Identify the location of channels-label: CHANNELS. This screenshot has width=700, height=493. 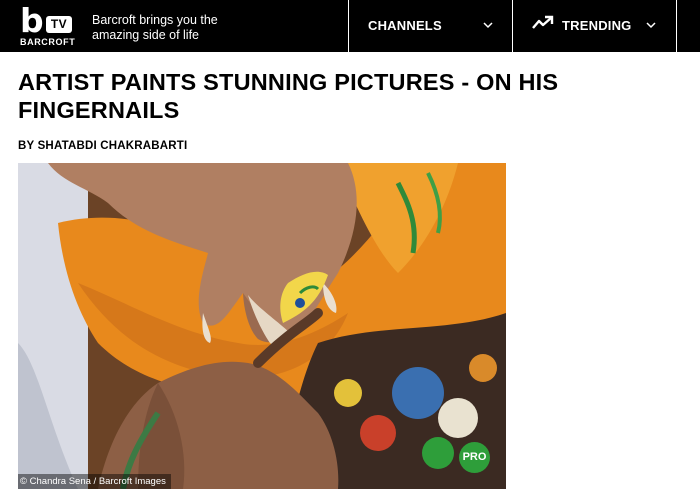
(405, 25).